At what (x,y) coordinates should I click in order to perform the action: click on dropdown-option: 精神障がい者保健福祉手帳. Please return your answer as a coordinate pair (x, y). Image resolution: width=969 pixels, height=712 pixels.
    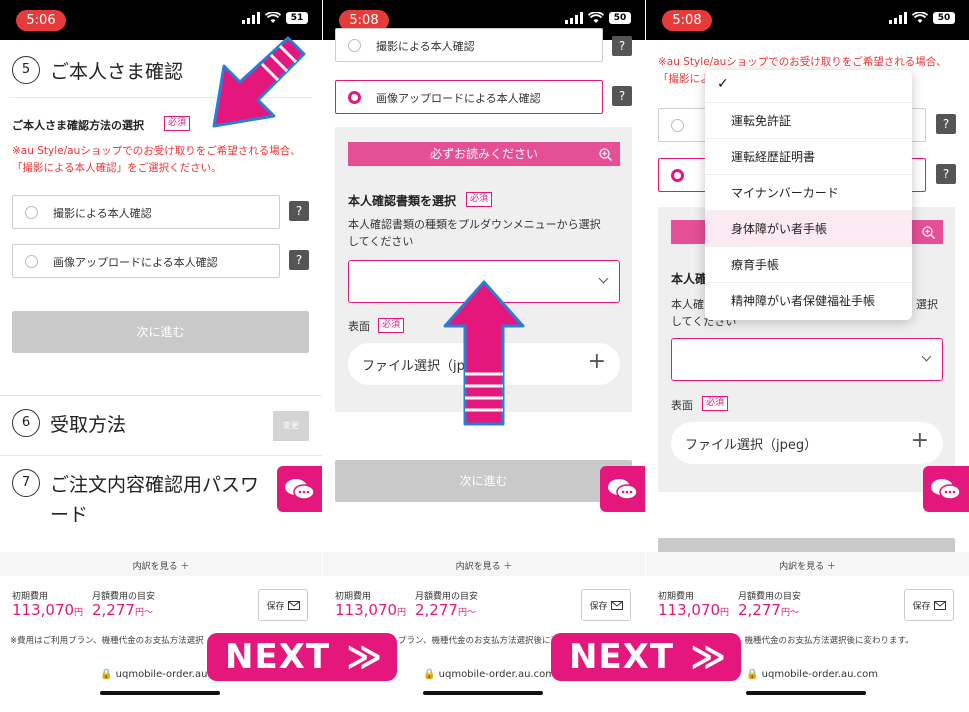
    Looking at the image, I should click on (808, 300).